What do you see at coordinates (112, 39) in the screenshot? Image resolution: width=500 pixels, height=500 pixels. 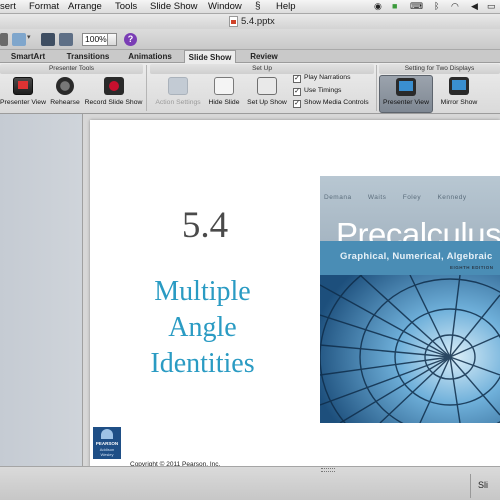 I see `zoom-stepper` at bounding box center [112, 39].